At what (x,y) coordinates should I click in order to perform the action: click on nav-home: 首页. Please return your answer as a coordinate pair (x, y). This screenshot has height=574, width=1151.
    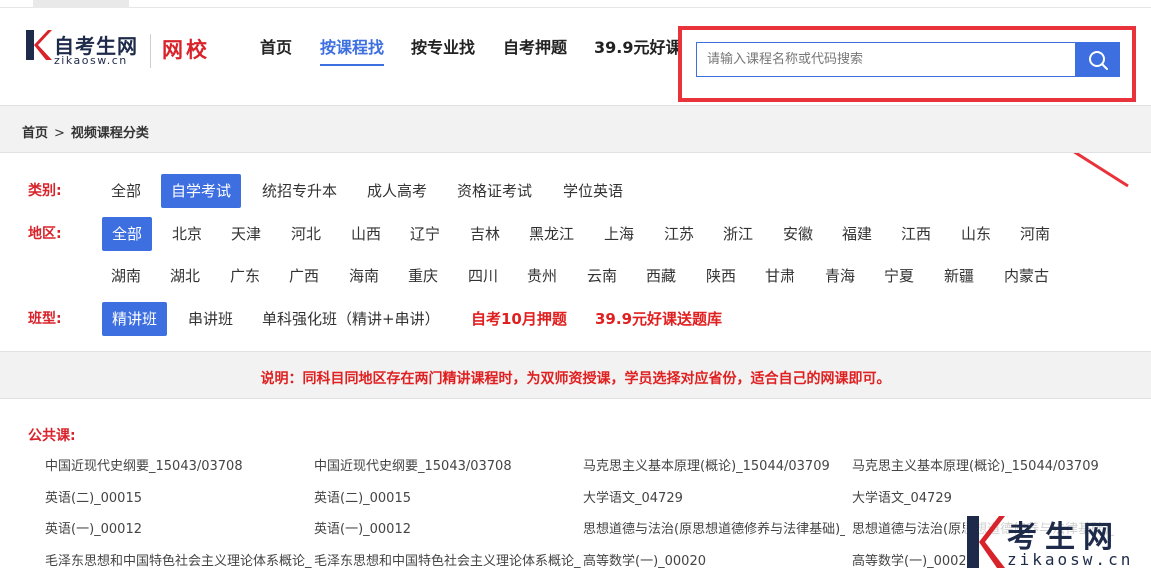
    Looking at the image, I should click on (276, 46).